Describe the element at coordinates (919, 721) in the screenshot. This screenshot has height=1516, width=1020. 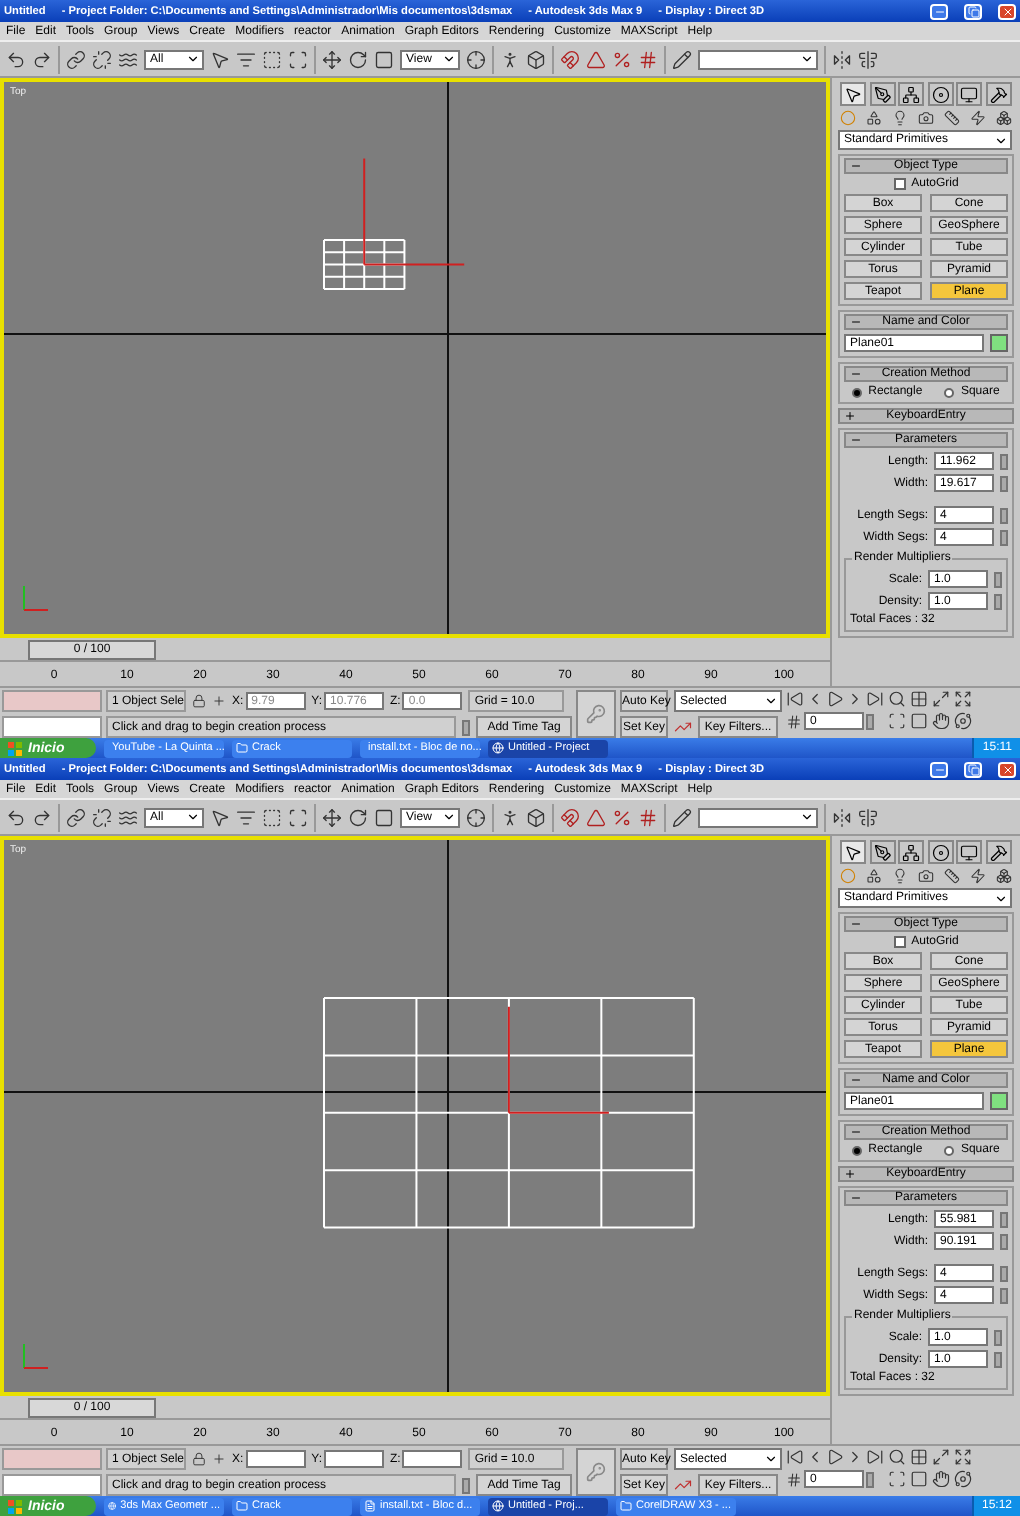
I see `square-icon` at that location.